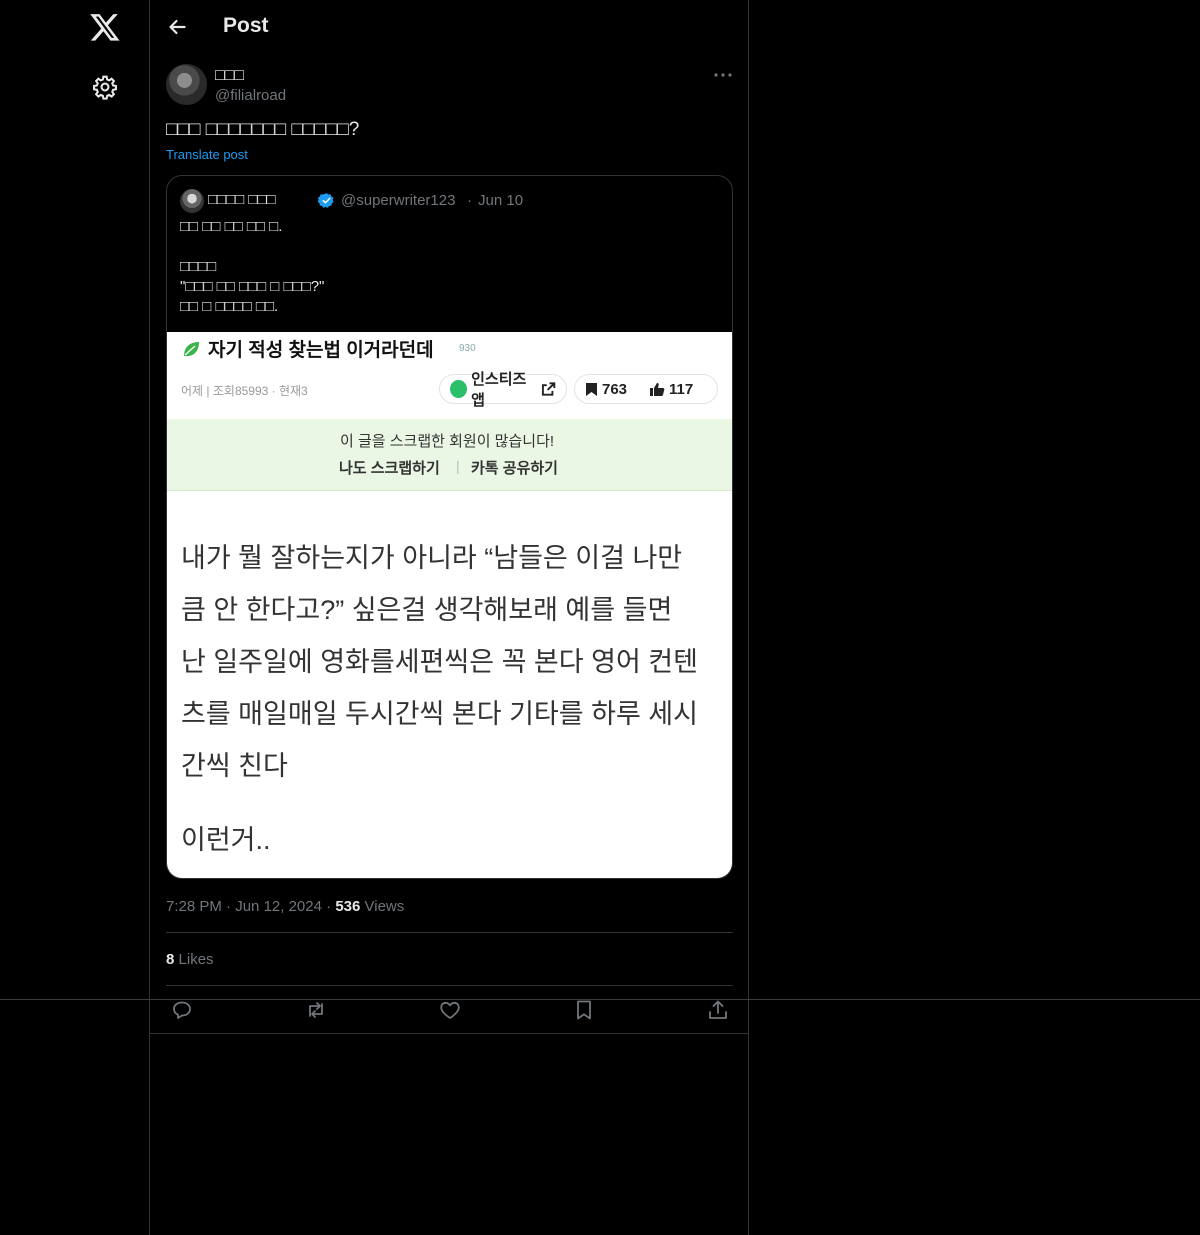 This screenshot has height=1235, width=1200. I want to click on image-scrap-banner: 이 글을 스크랩한 회원이 많습니다! 나도 스크랩하기 | 카톡 공유하기, so click(449, 455).